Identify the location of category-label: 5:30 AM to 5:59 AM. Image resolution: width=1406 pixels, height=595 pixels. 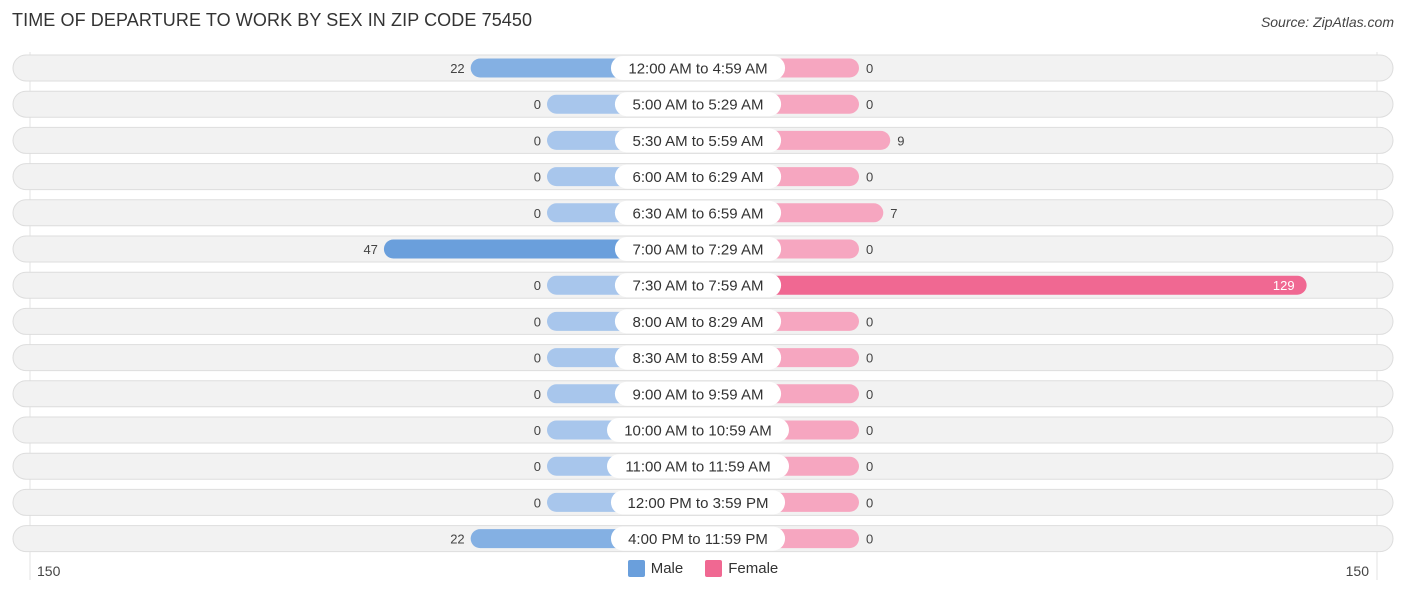
(698, 141).